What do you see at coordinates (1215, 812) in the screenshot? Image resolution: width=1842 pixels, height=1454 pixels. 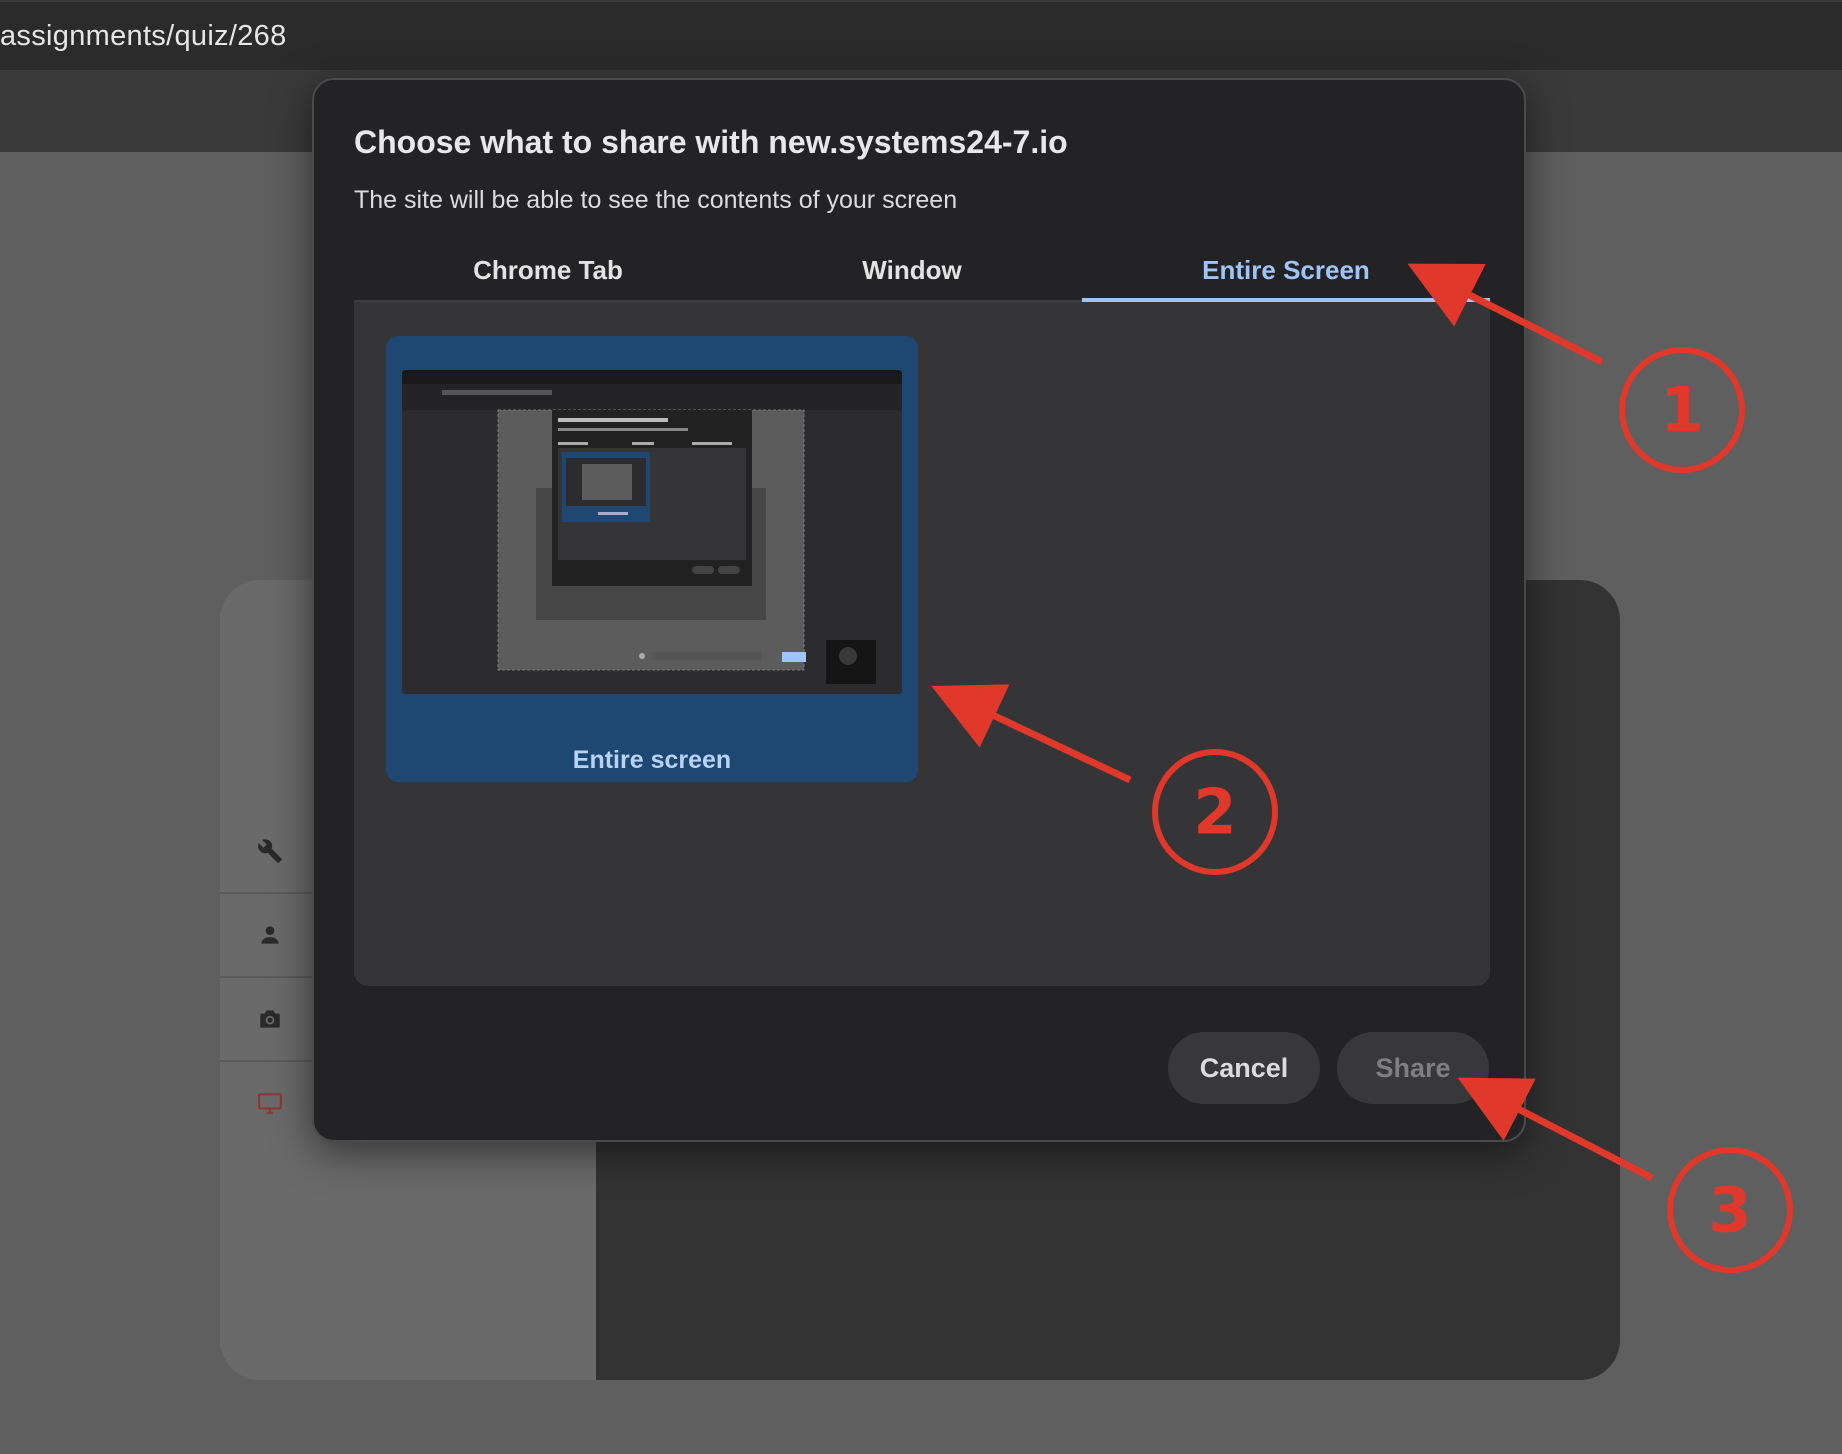 I see `annotation-number-2: 2` at bounding box center [1215, 812].